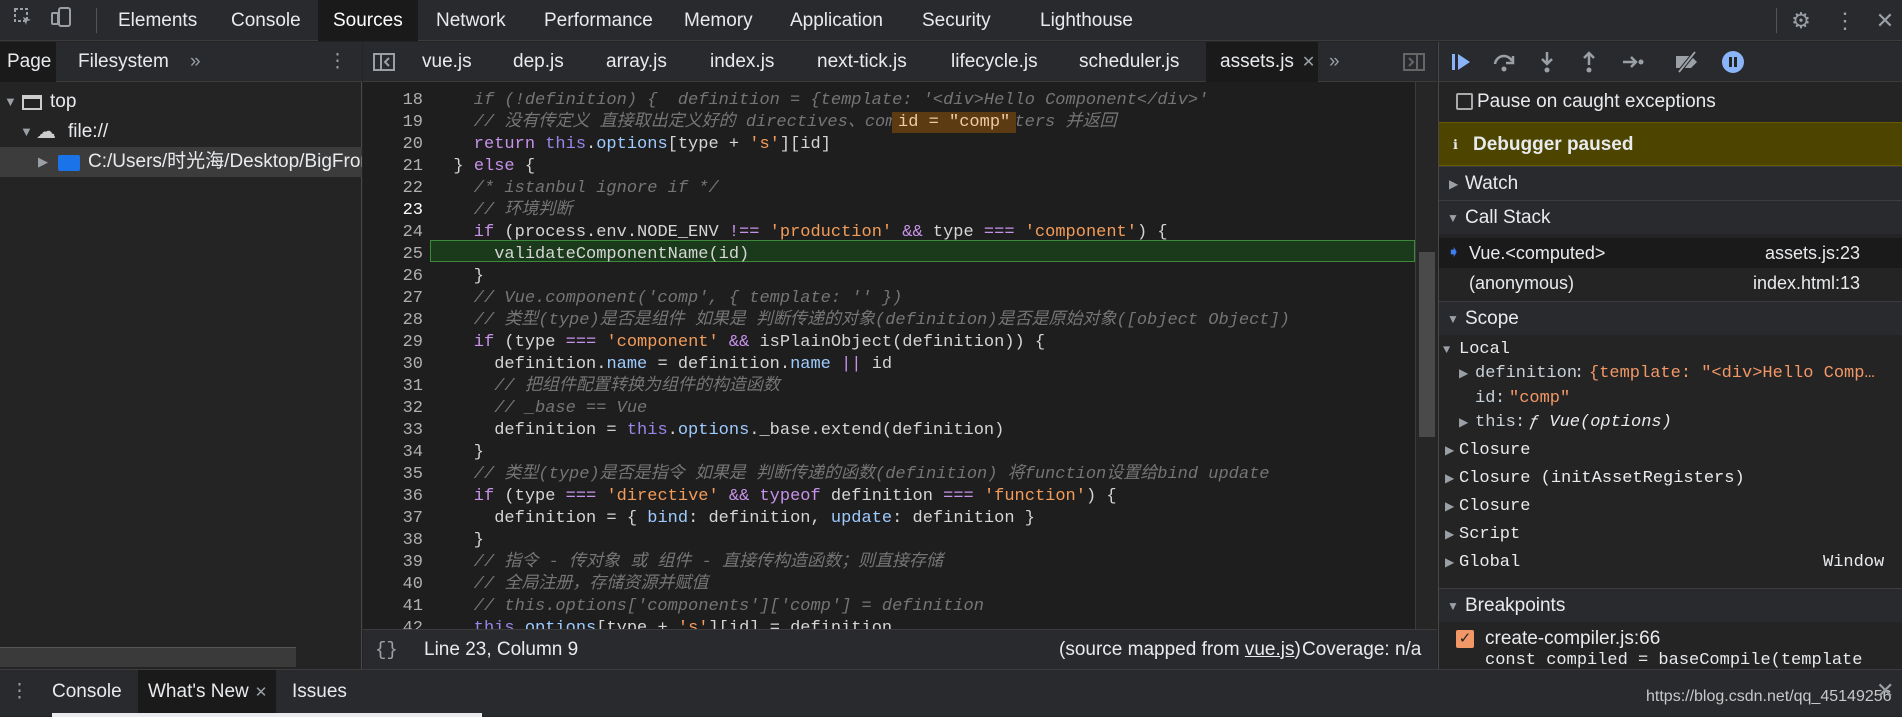 The image size is (1902, 717). What do you see at coordinates (722, 20) in the screenshot?
I see `tab-memory: Memory` at bounding box center [722, 20].